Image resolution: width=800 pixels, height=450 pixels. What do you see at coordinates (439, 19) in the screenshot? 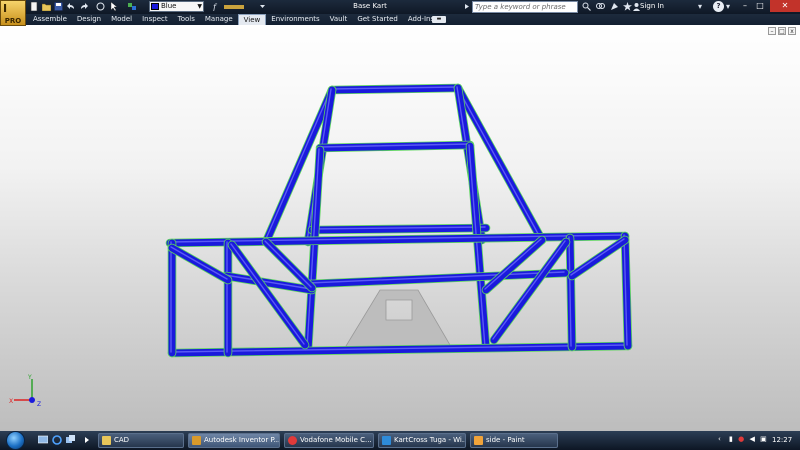
I see `ribbon-minimize-toggle: ▬` at bounding box center [439, 19].